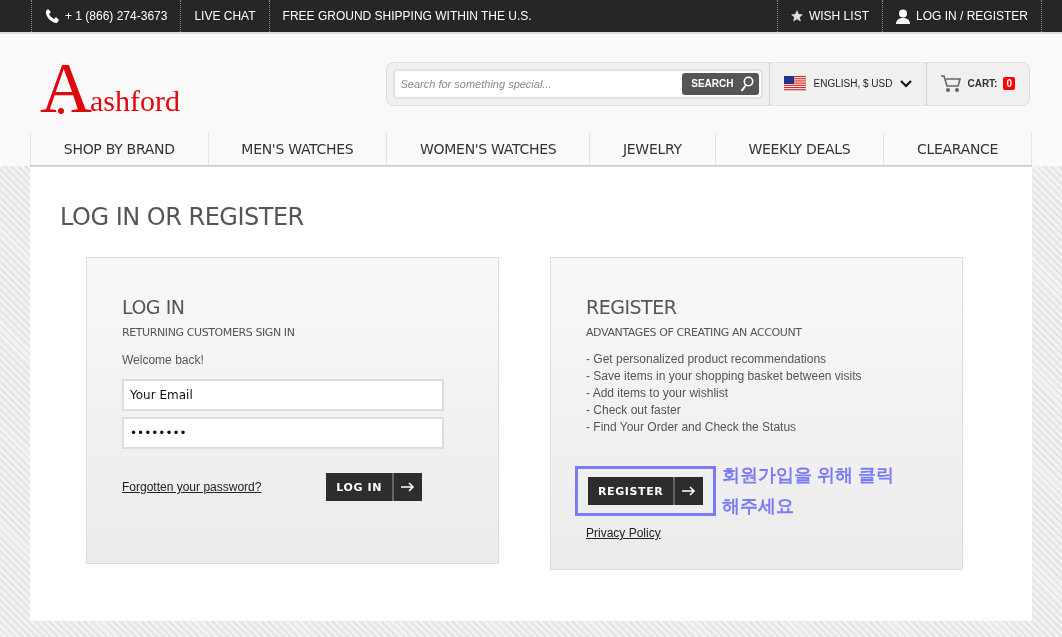  Describe the element at coordinates (658, 393) in the screenshot. I see `benefit-item: - Add items to your wishlist` at that location.